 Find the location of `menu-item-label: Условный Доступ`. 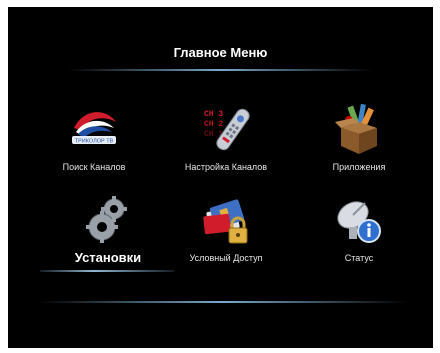

menu-item-label: Условный Доступ is located at coordinates (226, 258).